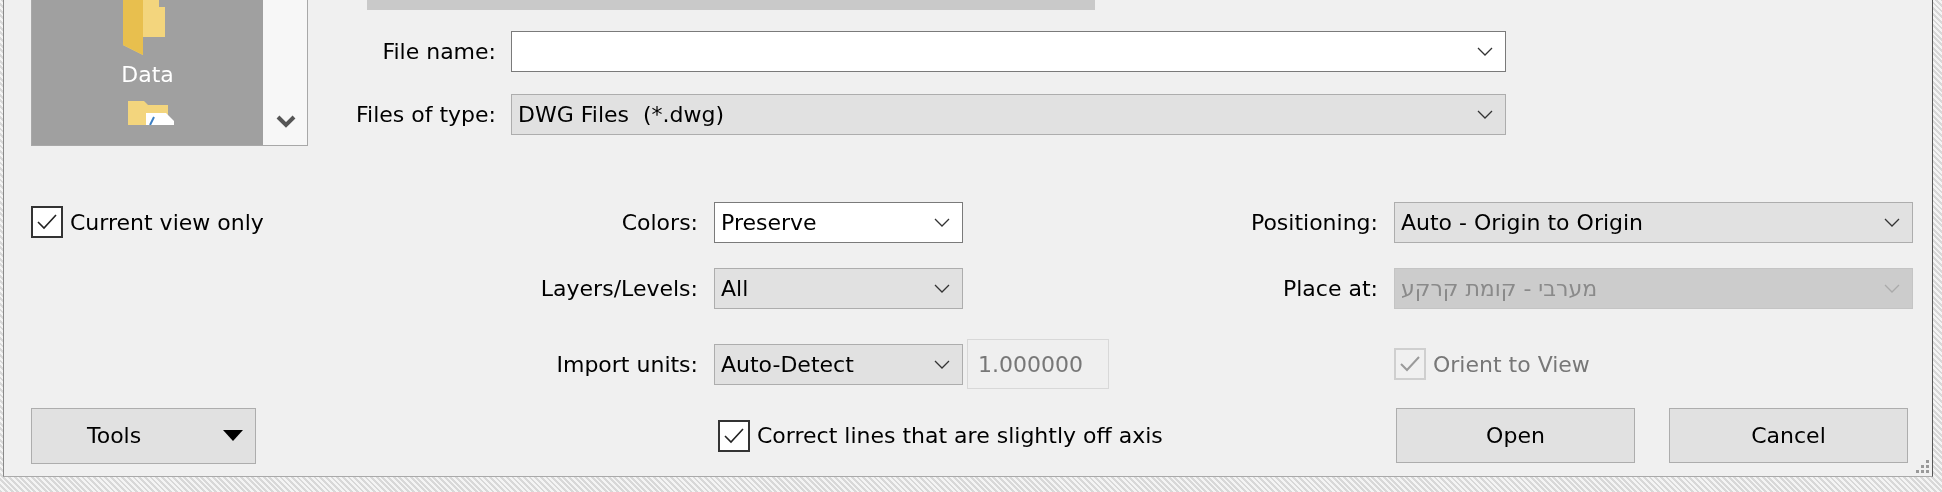 Image resolution: width=1942 pixels, height=492 pixels. Describe the element at coordinates (1330, 288) in the screenshot. I see `field-label: Place at:` at that location.